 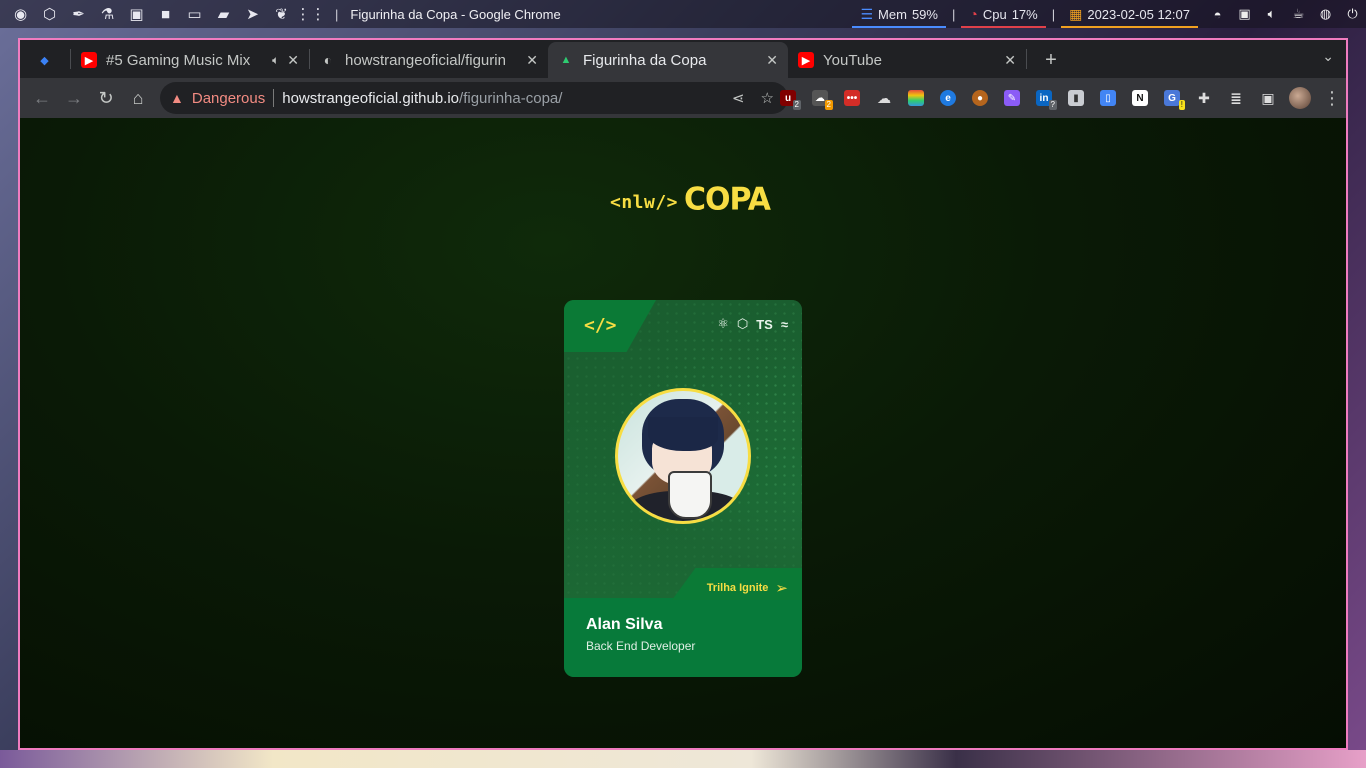 What do you see at coordinates (511, 98) in the screenshot?
I see `url-path: /figurinha-copa/` at bounding box center [511, 98].